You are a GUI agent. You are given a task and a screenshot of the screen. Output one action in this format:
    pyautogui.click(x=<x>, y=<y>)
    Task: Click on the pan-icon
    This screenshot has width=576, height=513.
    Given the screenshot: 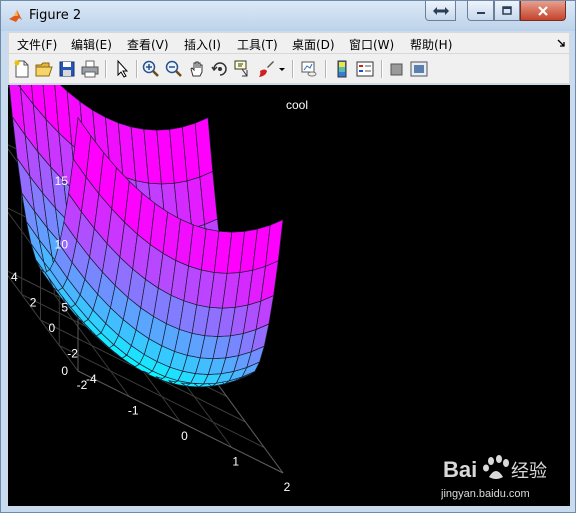 What is the action you would take?
    pyautogui.click(x=196, y=69)
    